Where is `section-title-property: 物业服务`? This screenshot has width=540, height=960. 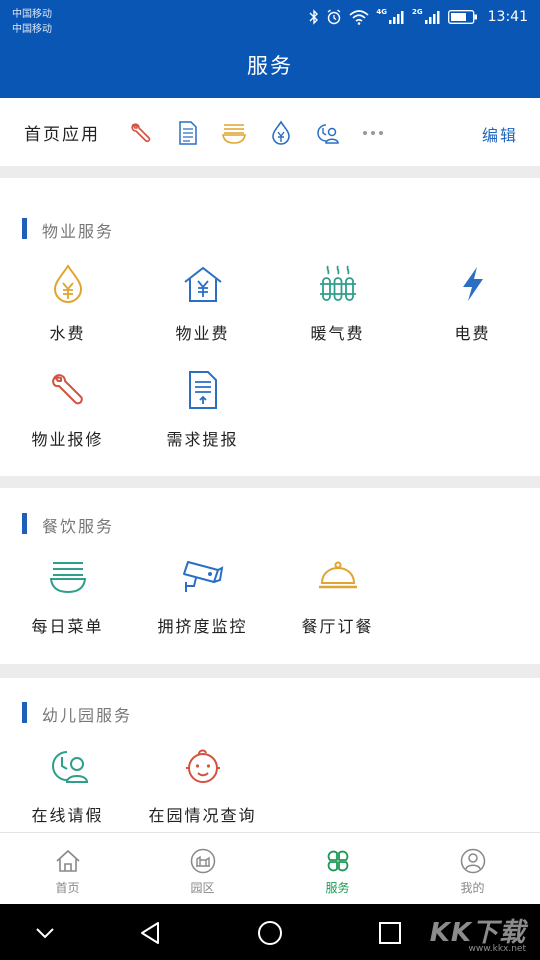
section-title-property: 物业服务 is located at coordinates (78, 231).